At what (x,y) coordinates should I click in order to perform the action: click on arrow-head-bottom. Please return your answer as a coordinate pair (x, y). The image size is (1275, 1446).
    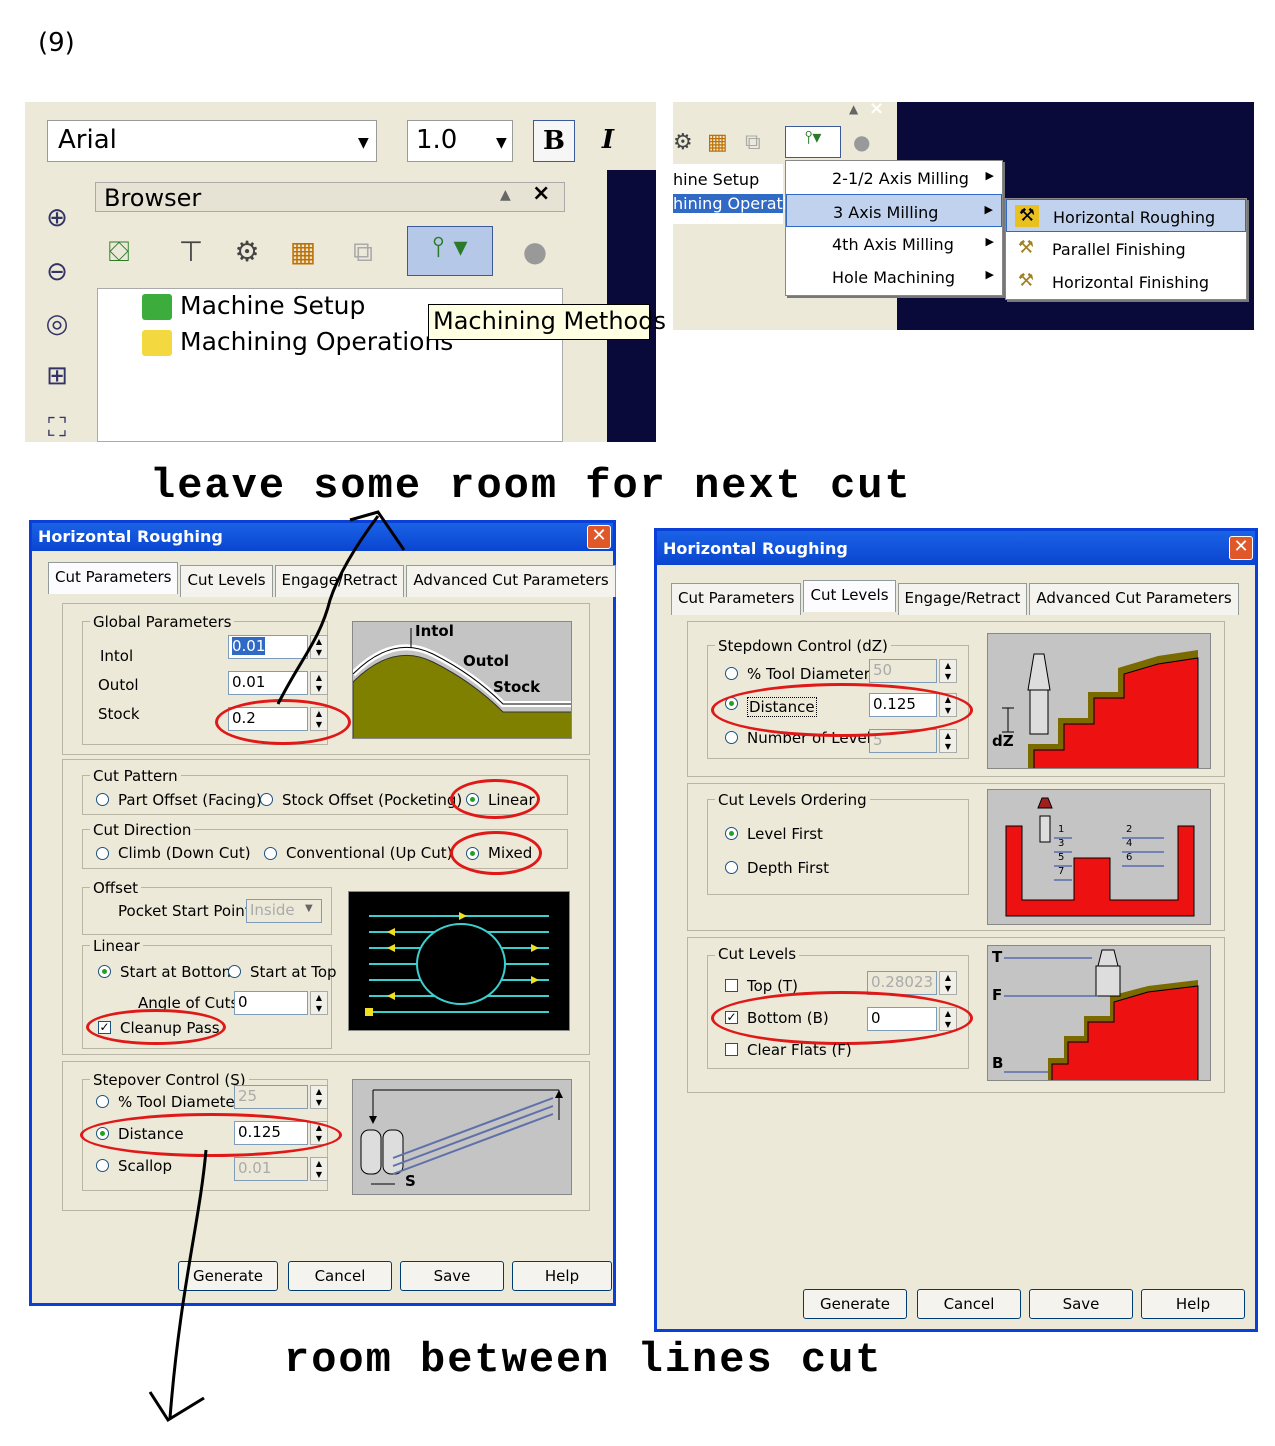
    Looking at the image, I should click on (176, 1407).